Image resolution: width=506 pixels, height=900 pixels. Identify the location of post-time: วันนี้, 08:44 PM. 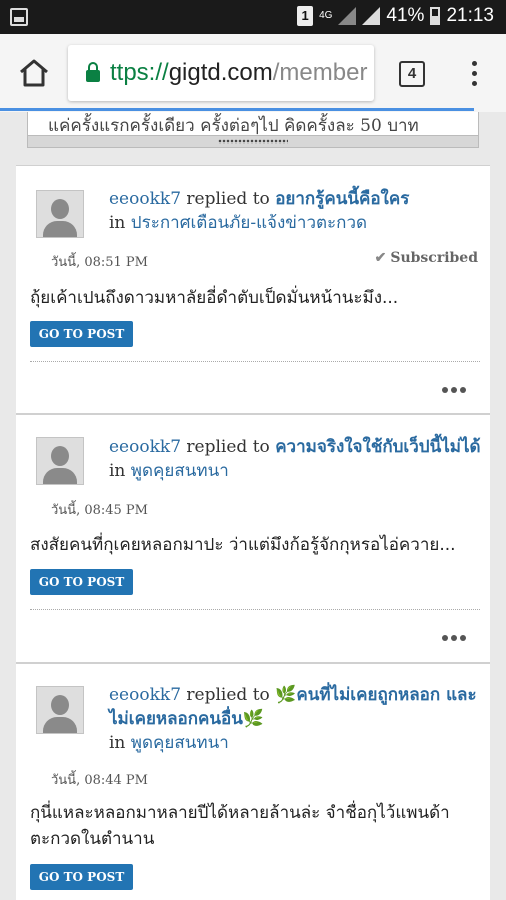
(99, 780).